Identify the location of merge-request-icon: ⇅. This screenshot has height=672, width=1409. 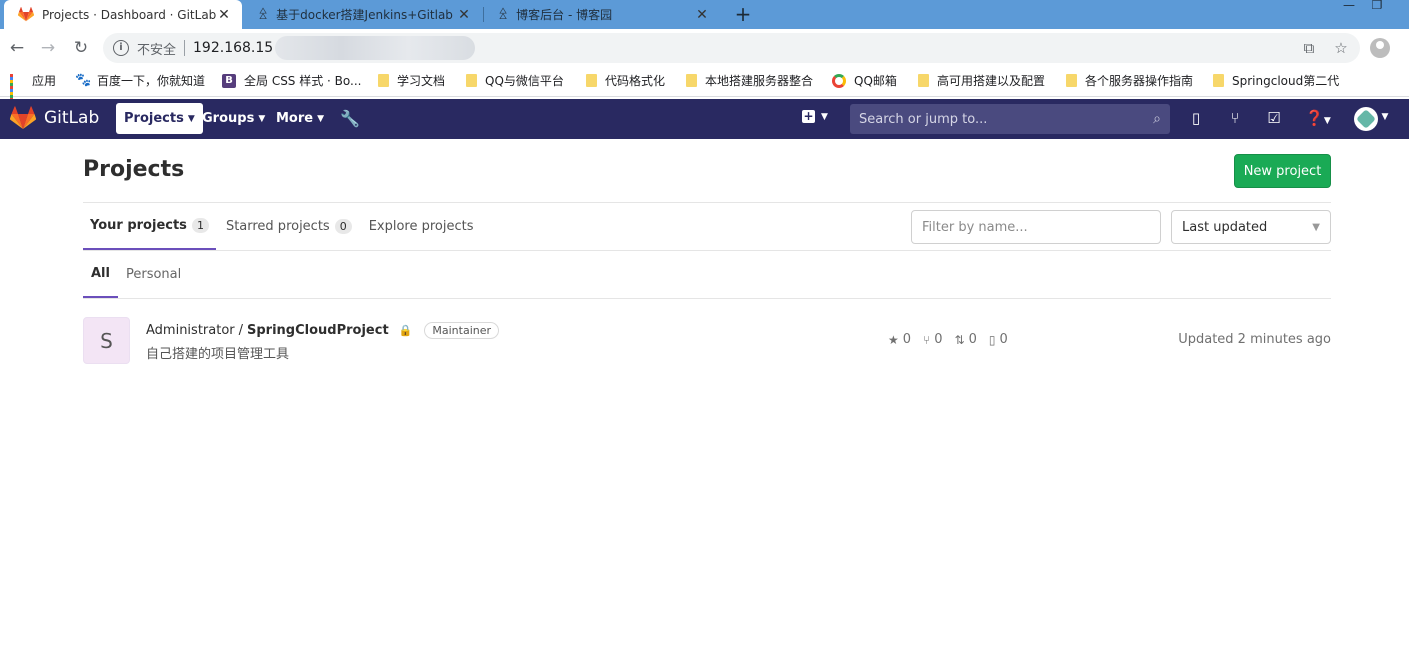
(959, 339).